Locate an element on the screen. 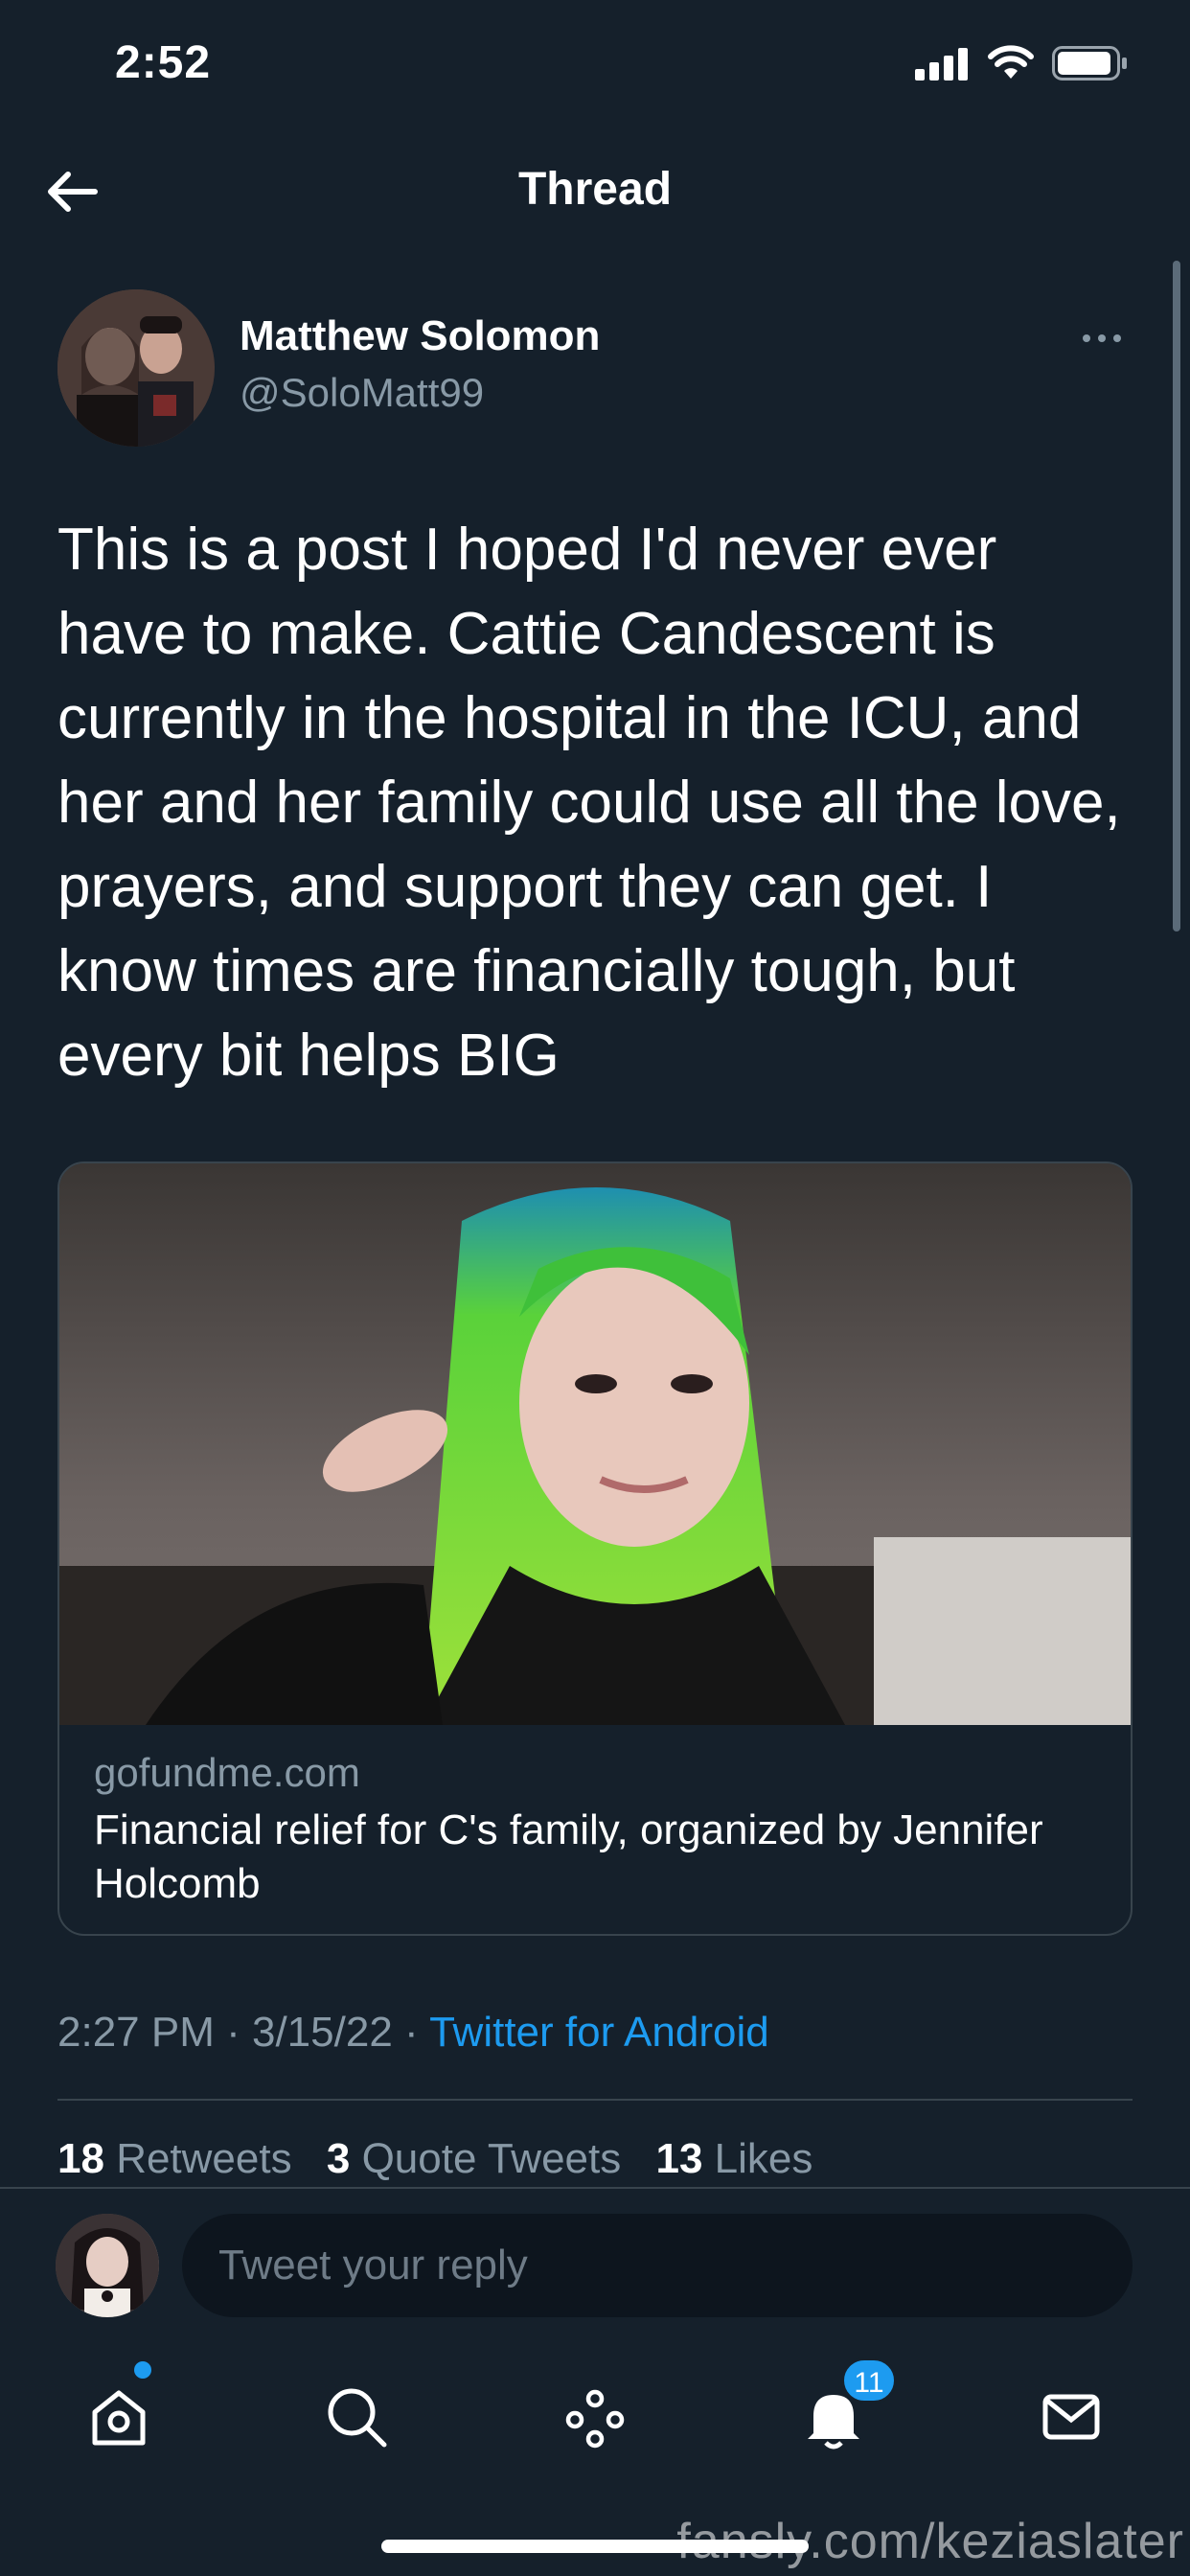 The height and width of the screenshot is (2576, 1190). home-icon is located at coordinates (119, 2418).